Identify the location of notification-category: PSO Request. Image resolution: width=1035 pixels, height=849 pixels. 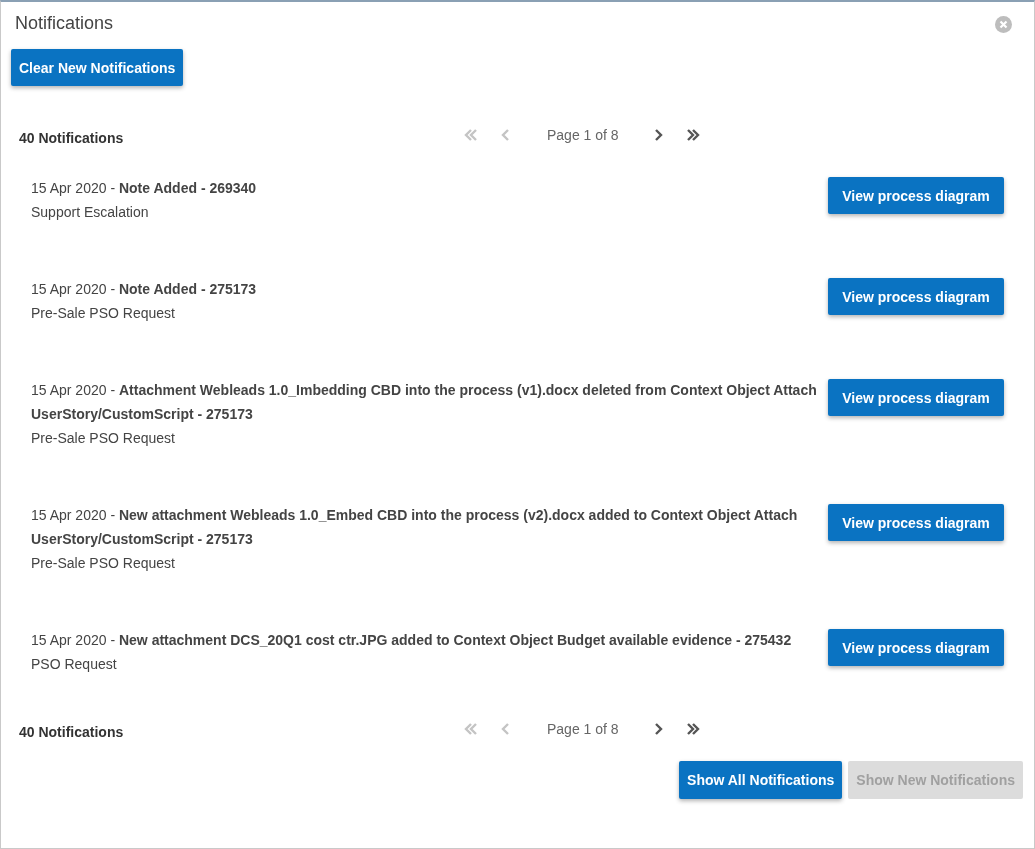
(74, 664).